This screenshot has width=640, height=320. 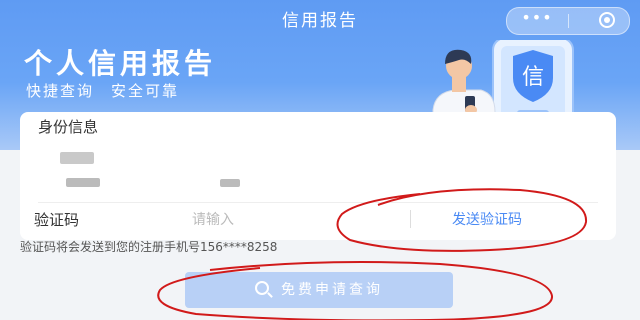 What do you see at coordinates (410, 219) in the screenshot?
I see `input-divider` at bounding box center [410, 219].